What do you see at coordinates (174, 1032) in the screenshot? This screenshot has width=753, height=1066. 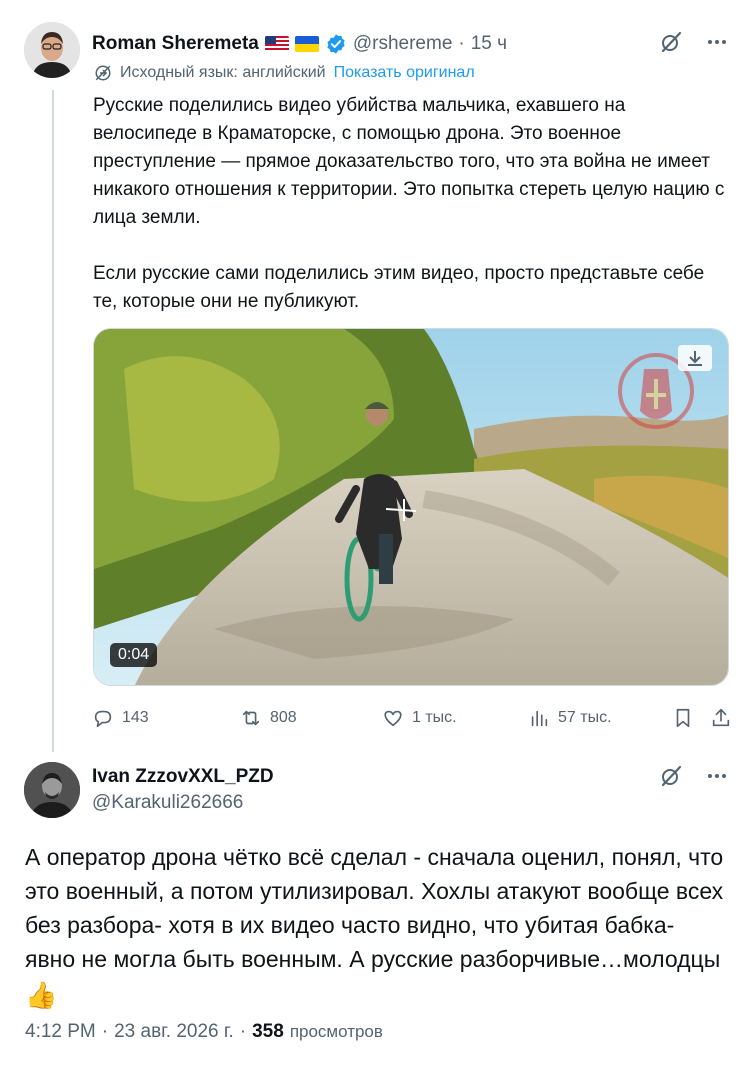 I see `reply-date: 23 авг. 2026 г.` at bounding box center [174, 1032].